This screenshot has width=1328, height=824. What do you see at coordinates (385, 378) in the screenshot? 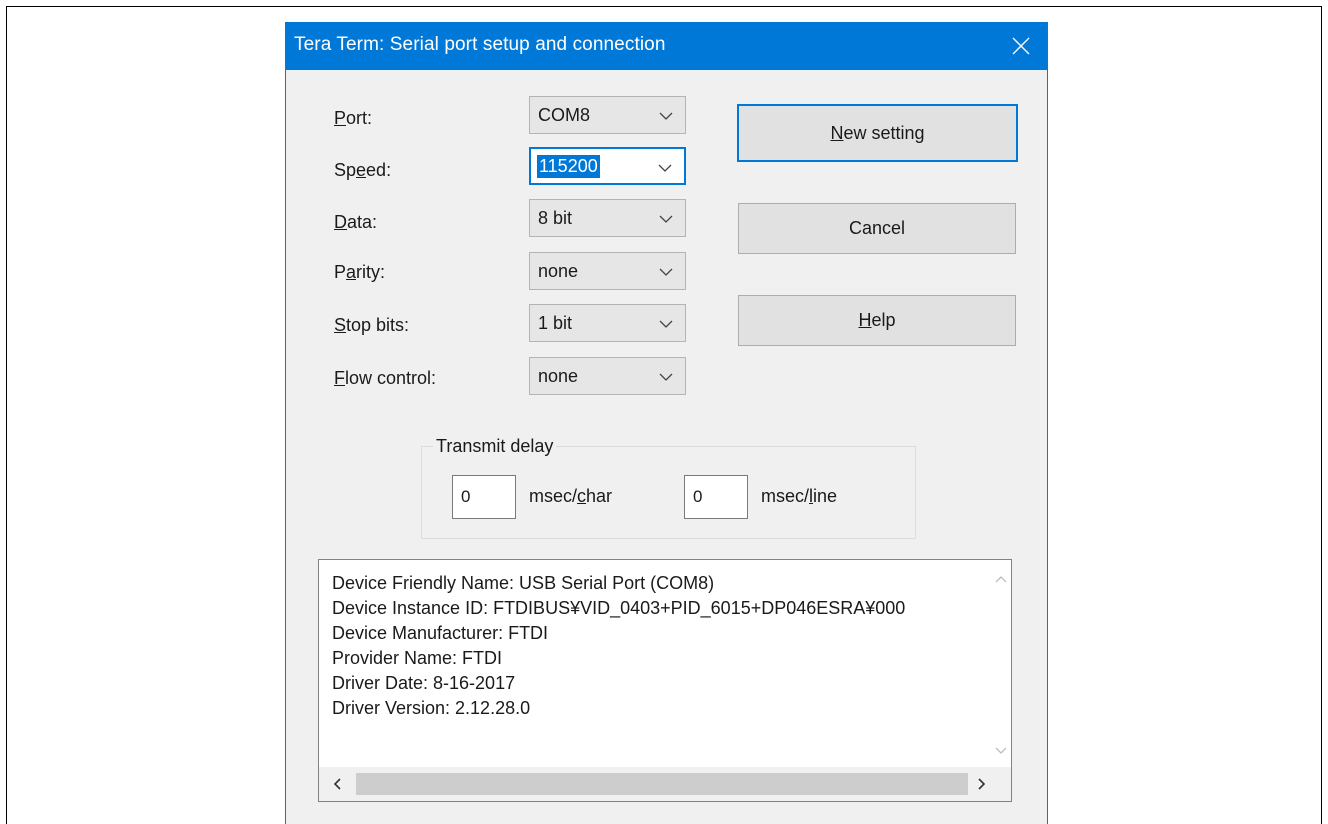
I see `flow-control-label: Flow control:` at bounding box center [385, 378].